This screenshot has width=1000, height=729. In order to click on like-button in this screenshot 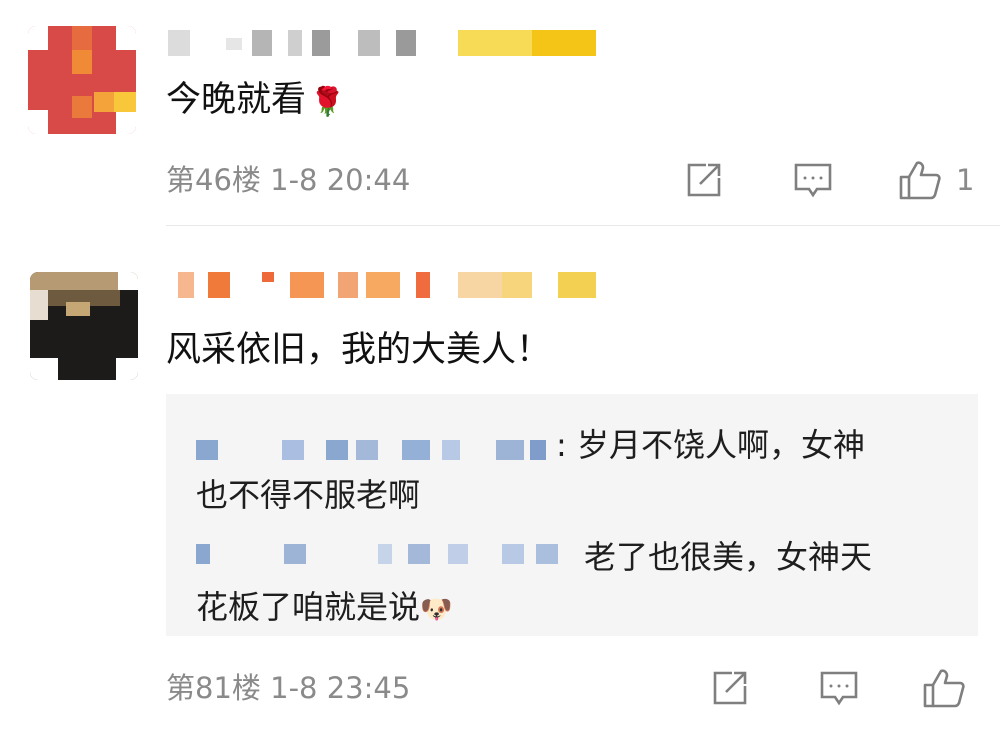, I will do `click(944, 688)`.